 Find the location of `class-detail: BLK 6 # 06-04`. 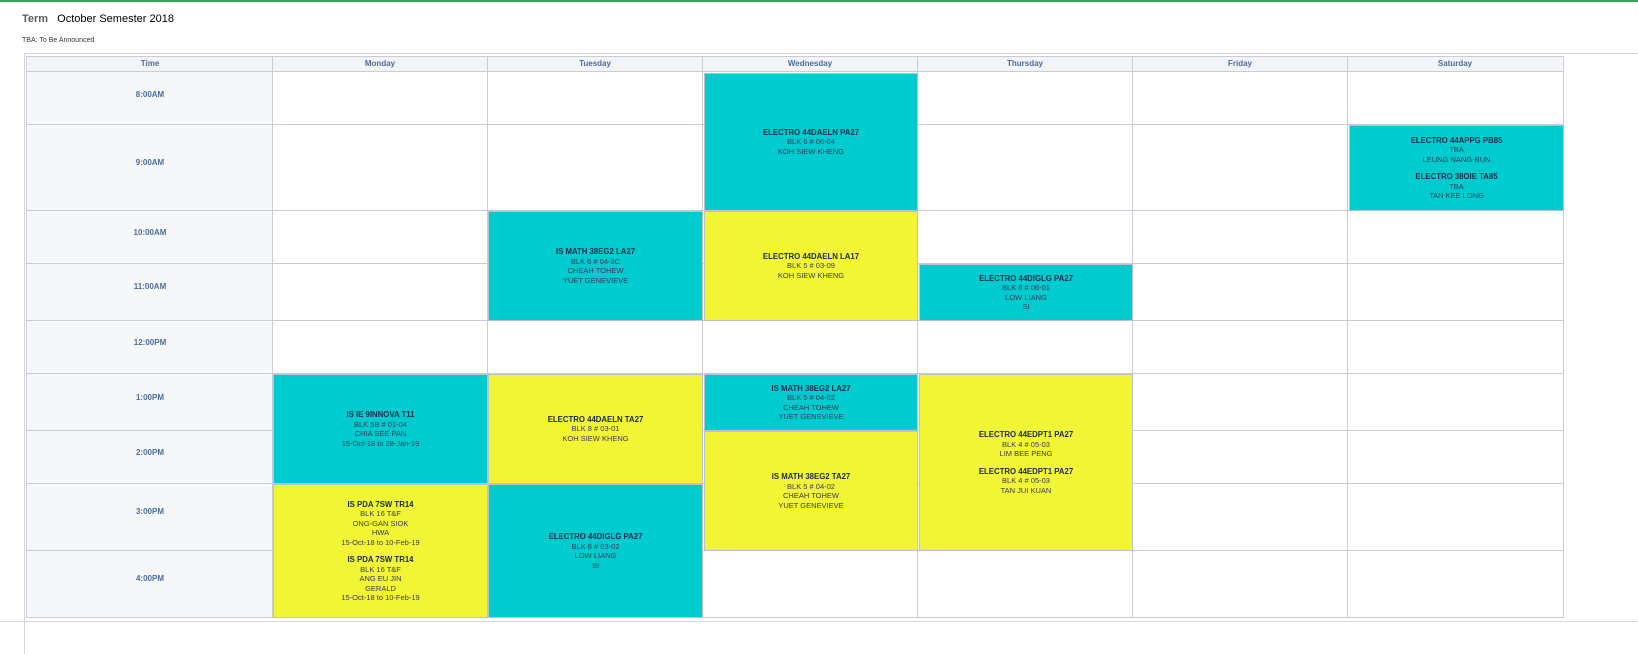

class-detail: BLK 6 # 06-04 is located at coordinates (811, 142).